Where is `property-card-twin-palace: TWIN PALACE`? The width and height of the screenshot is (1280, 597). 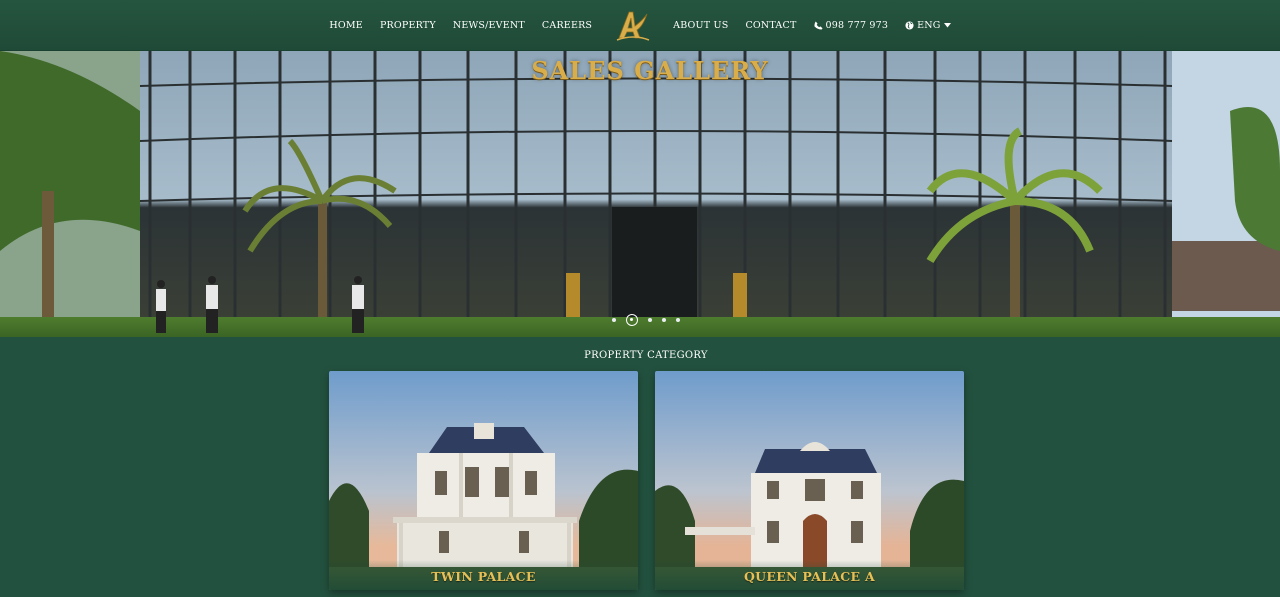
property-card-twin-palace: TWIN PALACE is located at coordinates (483, 480).